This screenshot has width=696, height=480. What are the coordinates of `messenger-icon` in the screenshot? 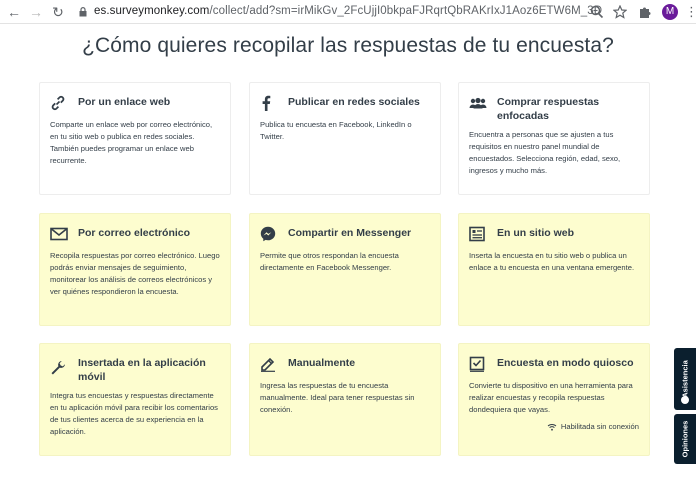 It's located at (270, 234).